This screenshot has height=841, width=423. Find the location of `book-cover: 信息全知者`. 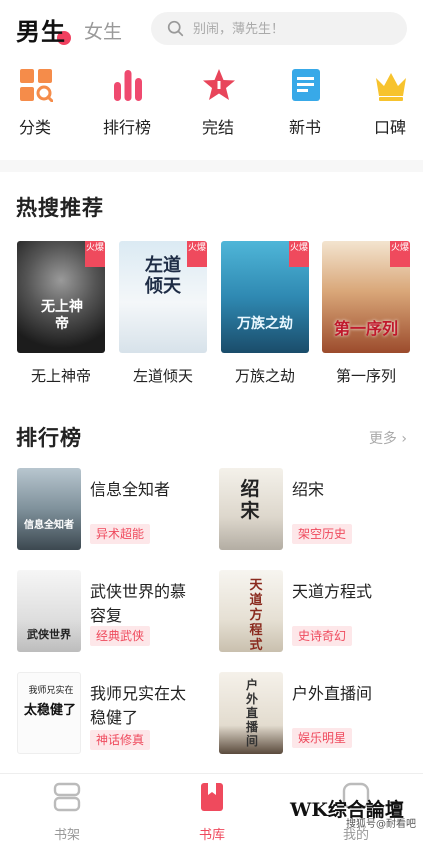

book-cover: 信息全知者 is located at coordinates (49, 509).